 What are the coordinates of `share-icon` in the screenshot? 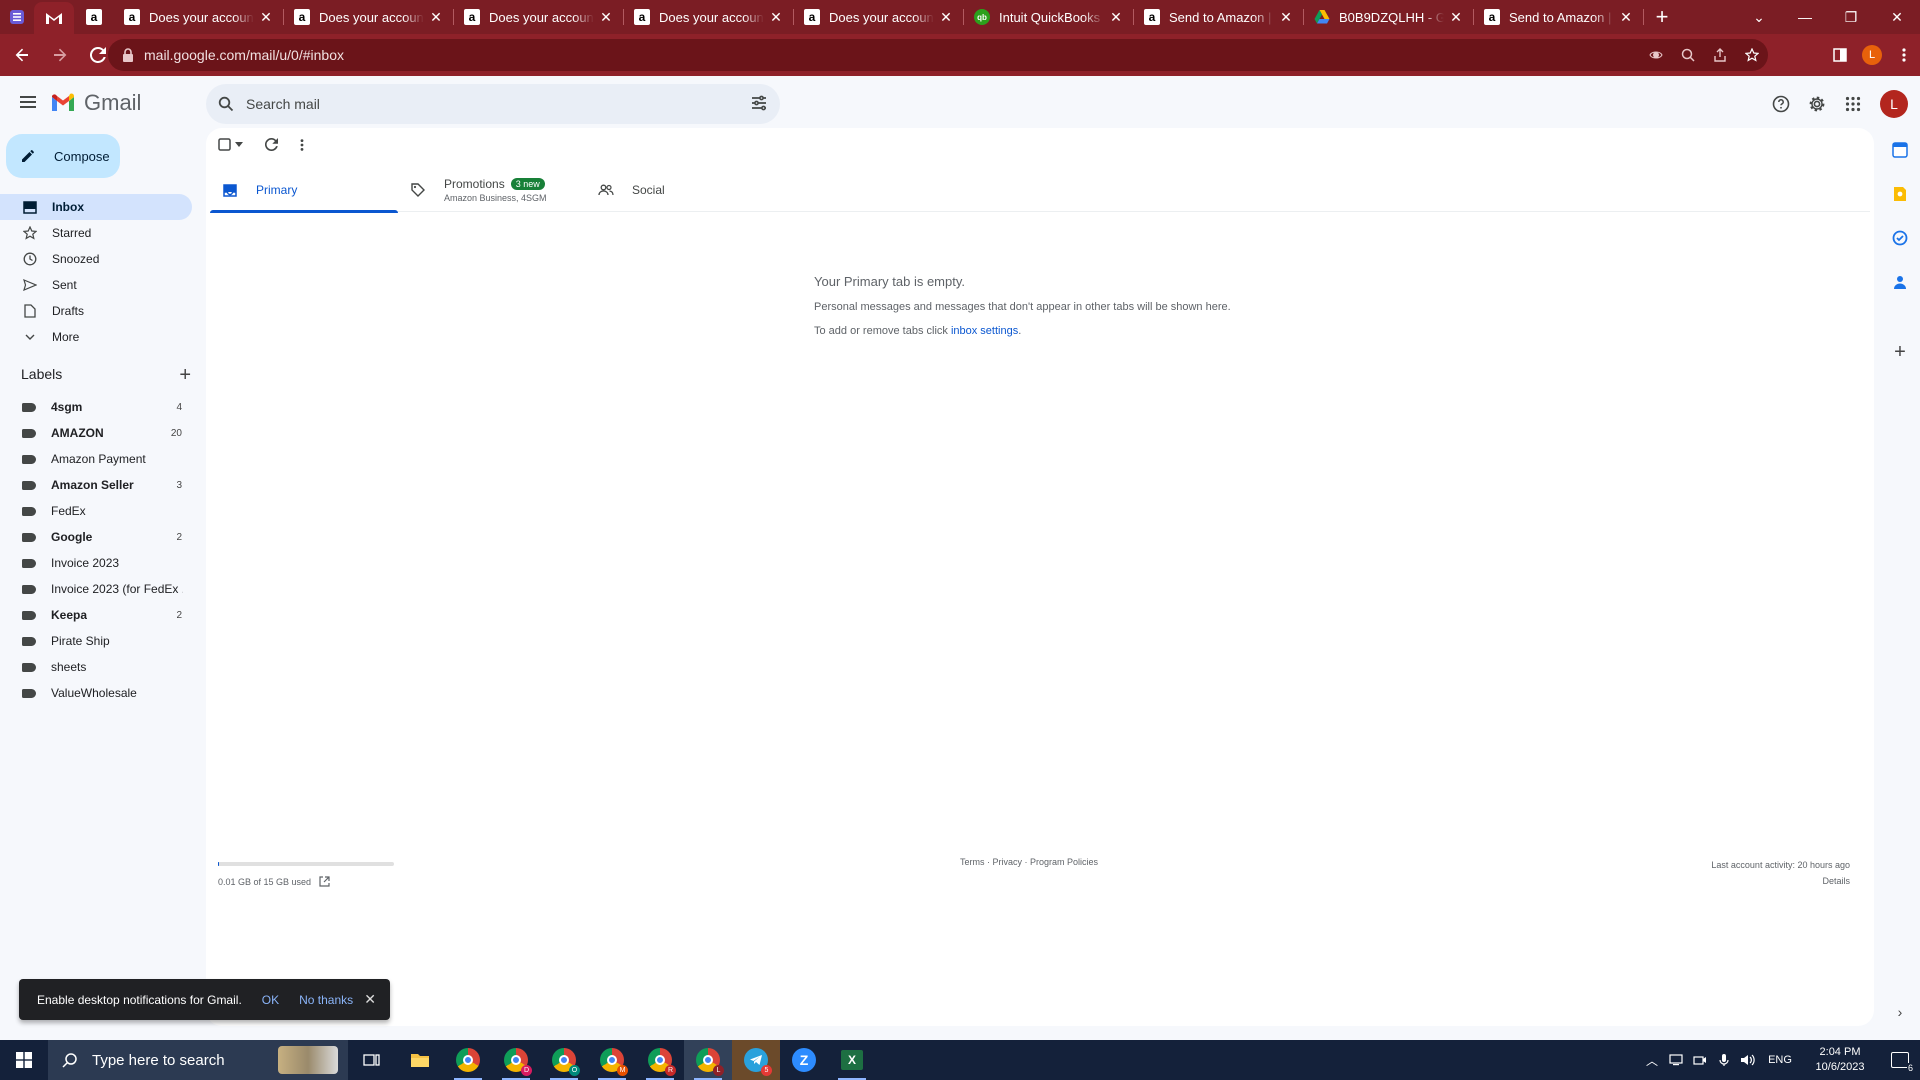 It's located at (1720, 55).